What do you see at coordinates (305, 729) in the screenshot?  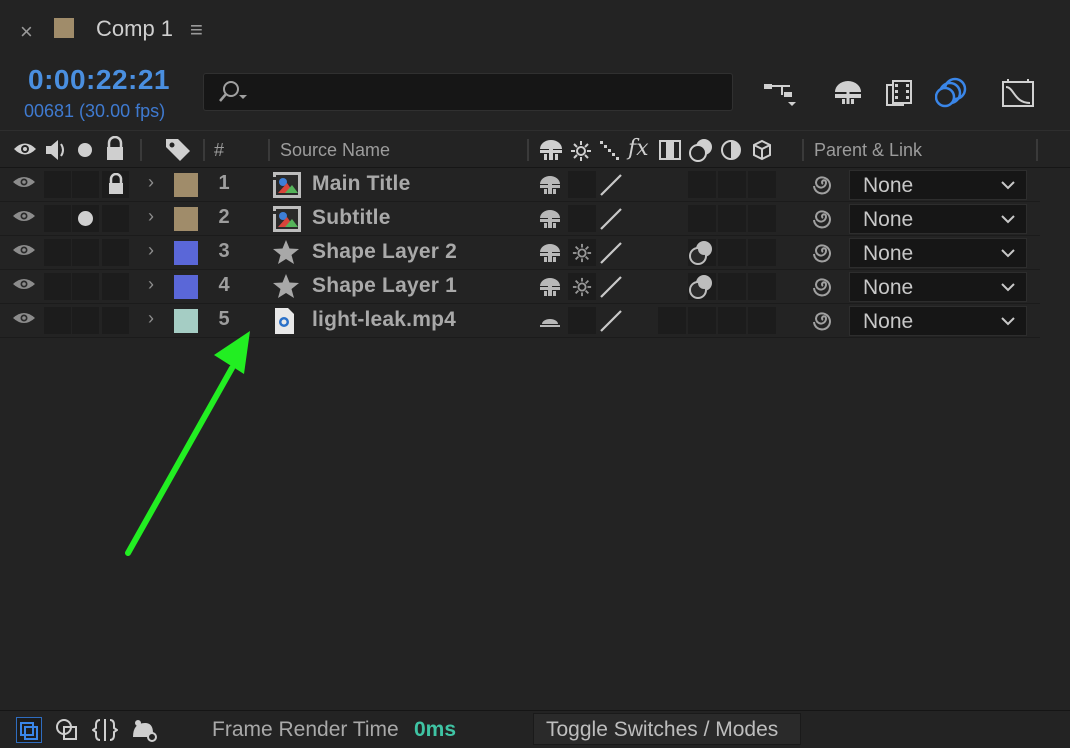 I see `frame-render-time-label: Frame Render Time` at bounding box center [305, 729].